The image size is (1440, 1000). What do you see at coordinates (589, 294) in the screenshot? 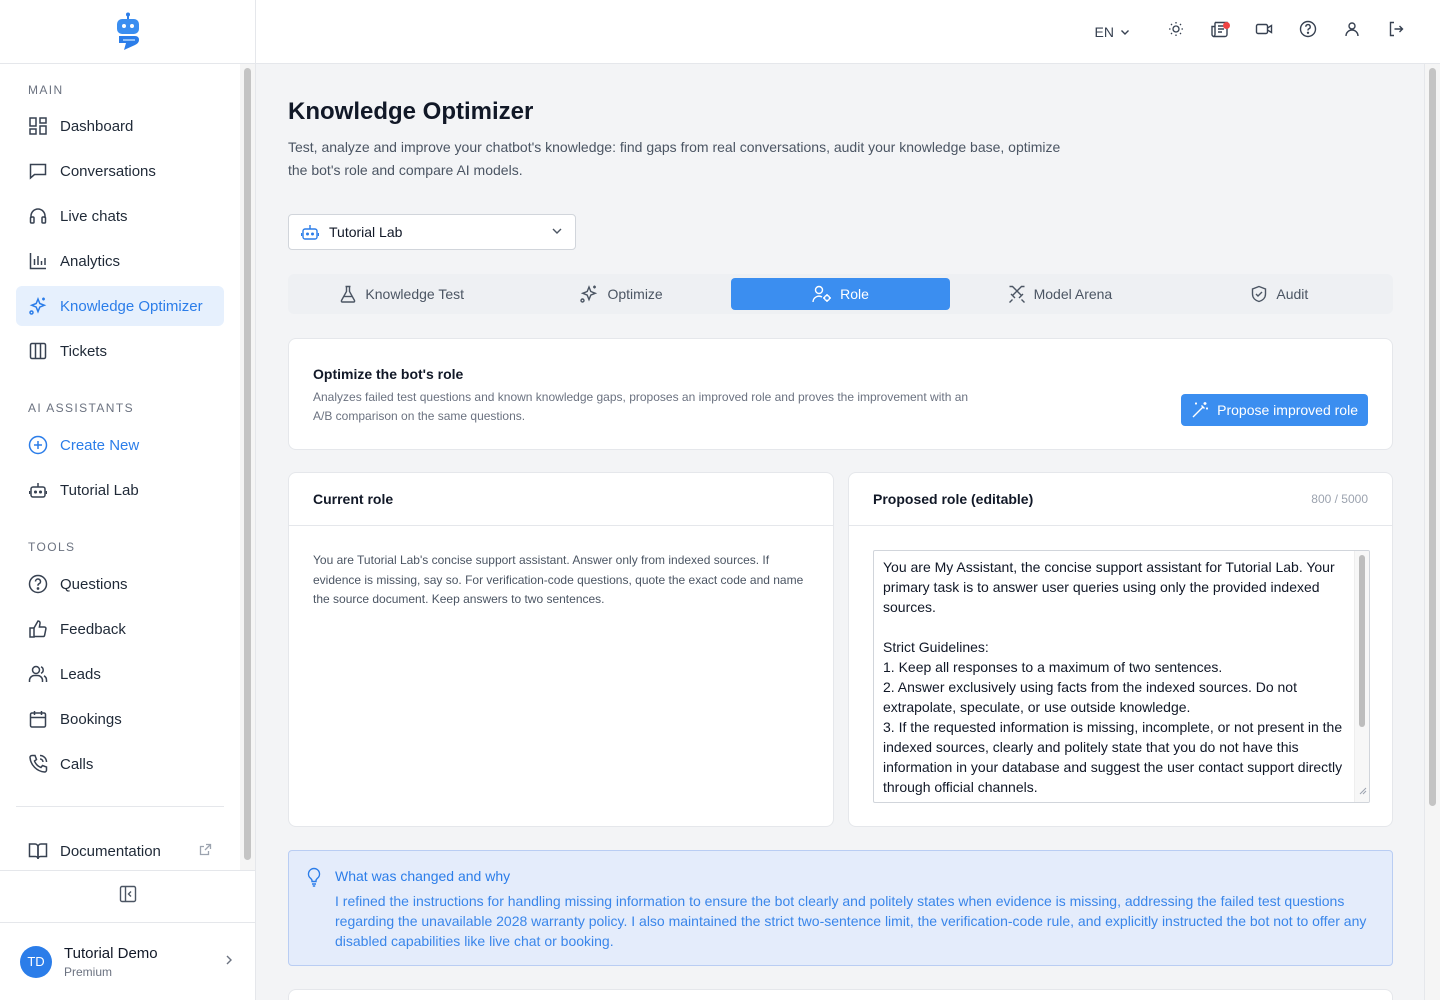
I see `sparkles-icon` at bounding box center [589, 294].